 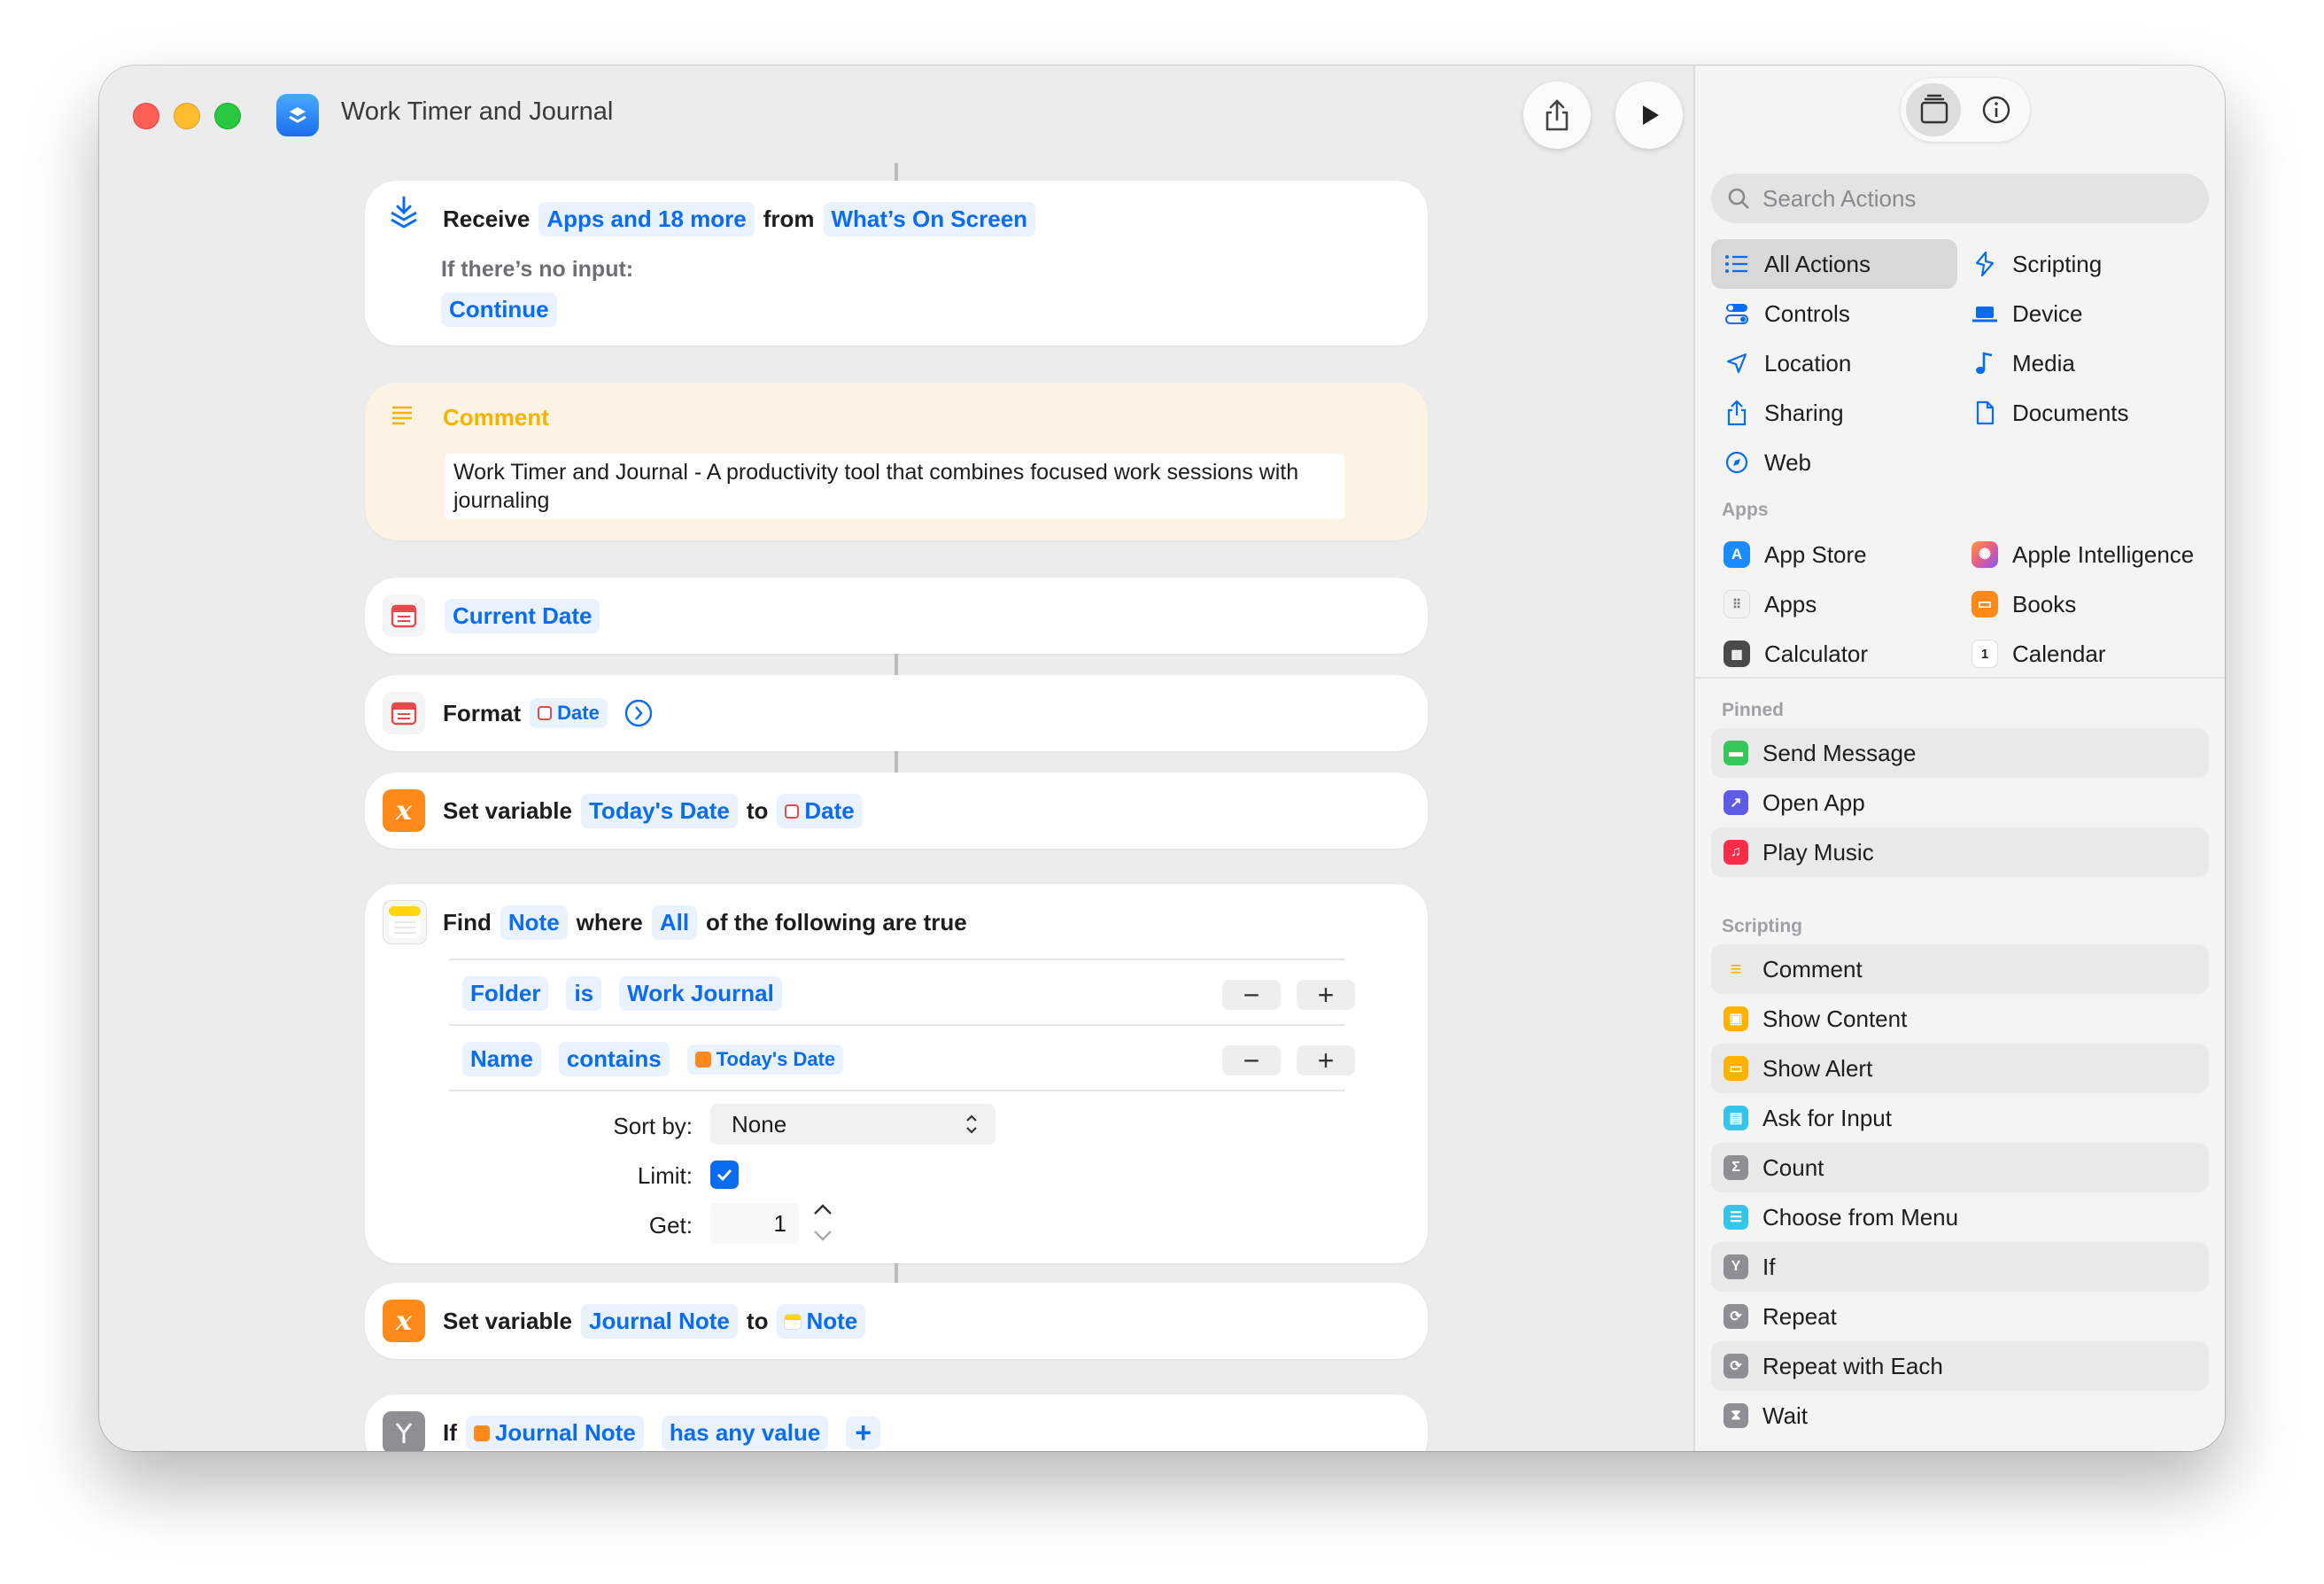 What do you see at coordinates (929, 220) in the screenshot?
I see `input-source-token: What’s On Screen` at bounding box center [929, 220].